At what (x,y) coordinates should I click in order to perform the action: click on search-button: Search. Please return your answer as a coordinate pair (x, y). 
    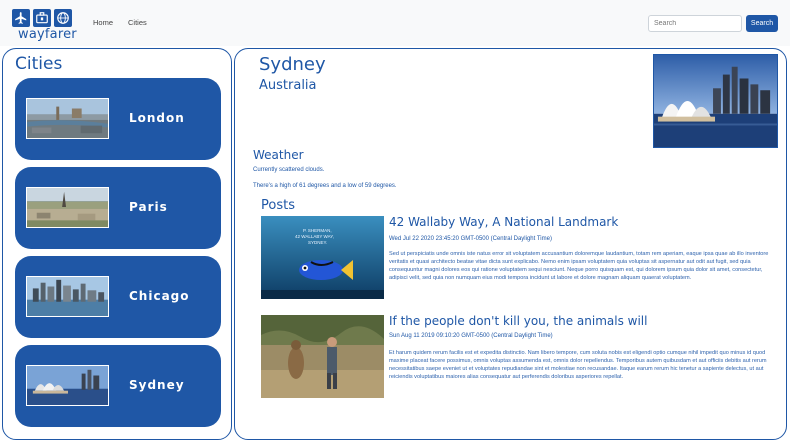
    Looking at the image, I should click on (762, 23).